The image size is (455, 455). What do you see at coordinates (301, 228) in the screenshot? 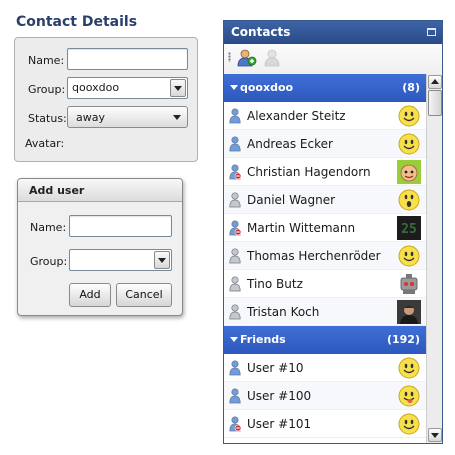
I see `contact-name: Martin Wittemann` at bounding box center [301, 228].